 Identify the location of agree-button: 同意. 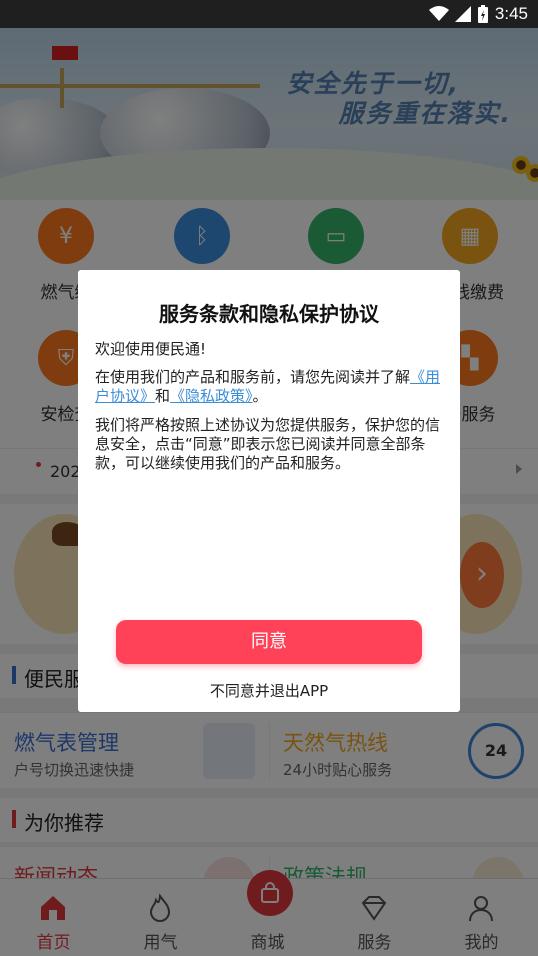
(269, 642).